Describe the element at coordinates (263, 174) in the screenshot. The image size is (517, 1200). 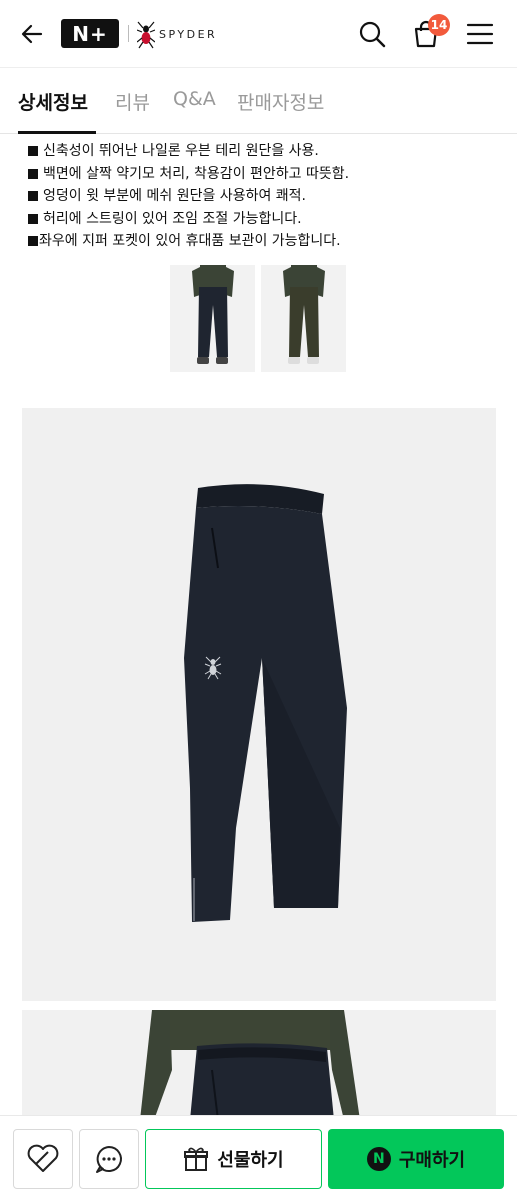
I see `description-line: 백면에 살짝 약기모 처리, 착용감이 편안하고 따뜻함.` at that location.